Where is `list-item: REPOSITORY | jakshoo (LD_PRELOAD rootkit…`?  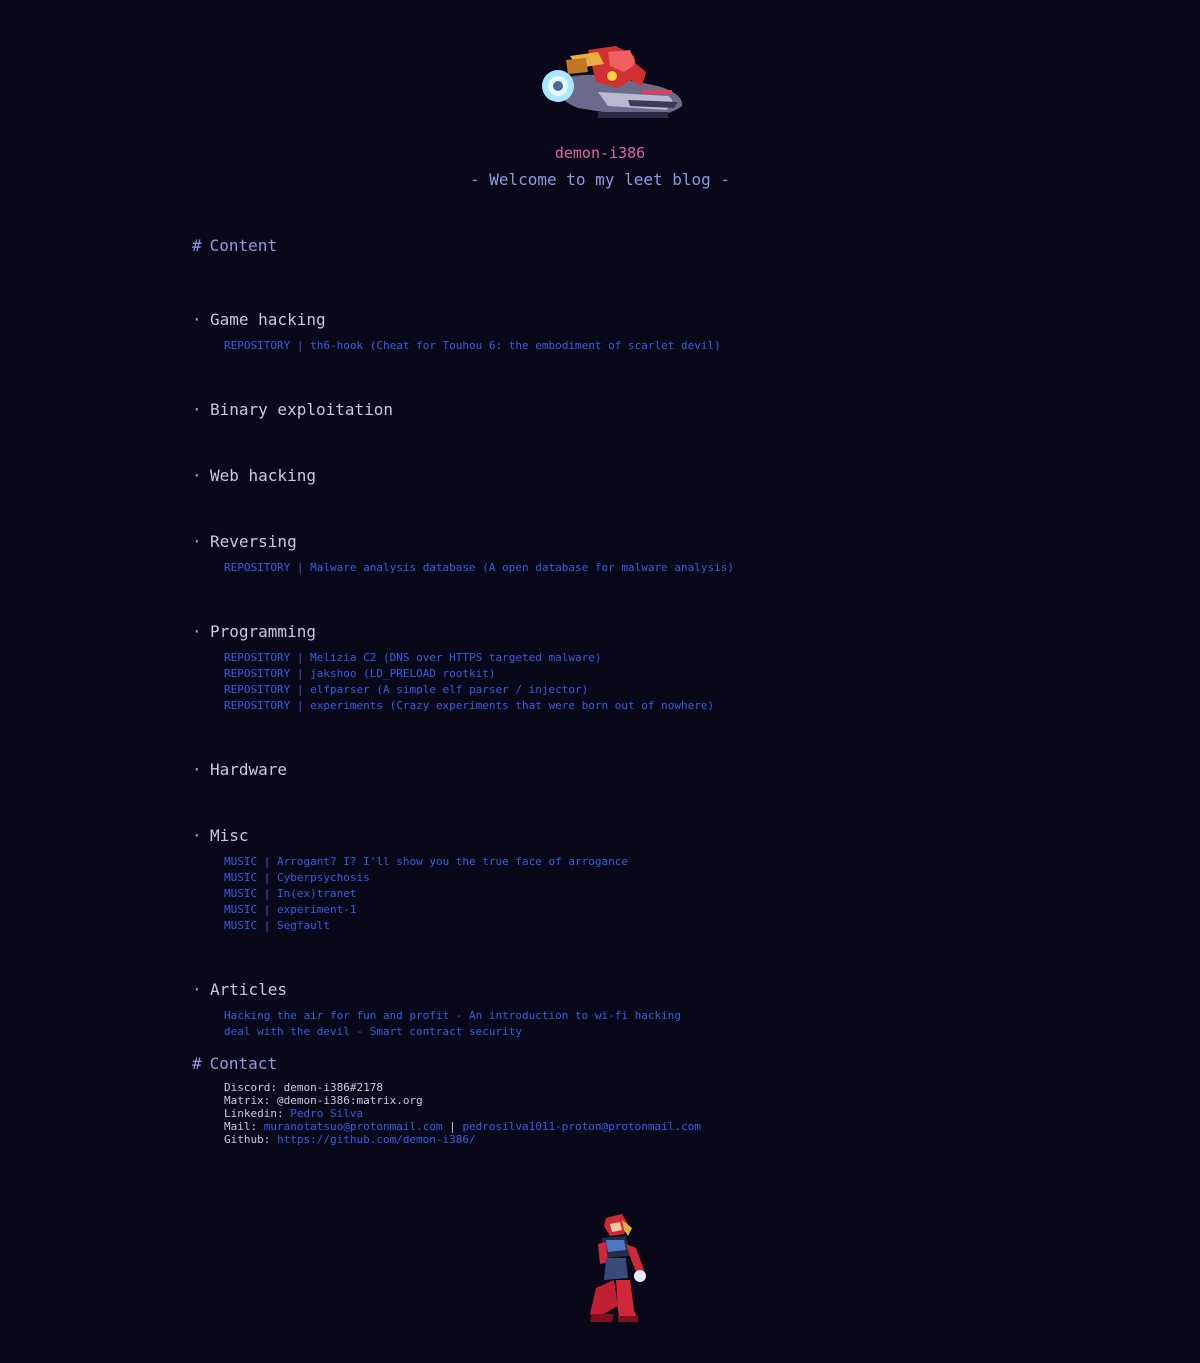 list-item: REPOSITORY | jakshoo (LD_PRELOAD rootkit… is located at coordinates (469, 674).